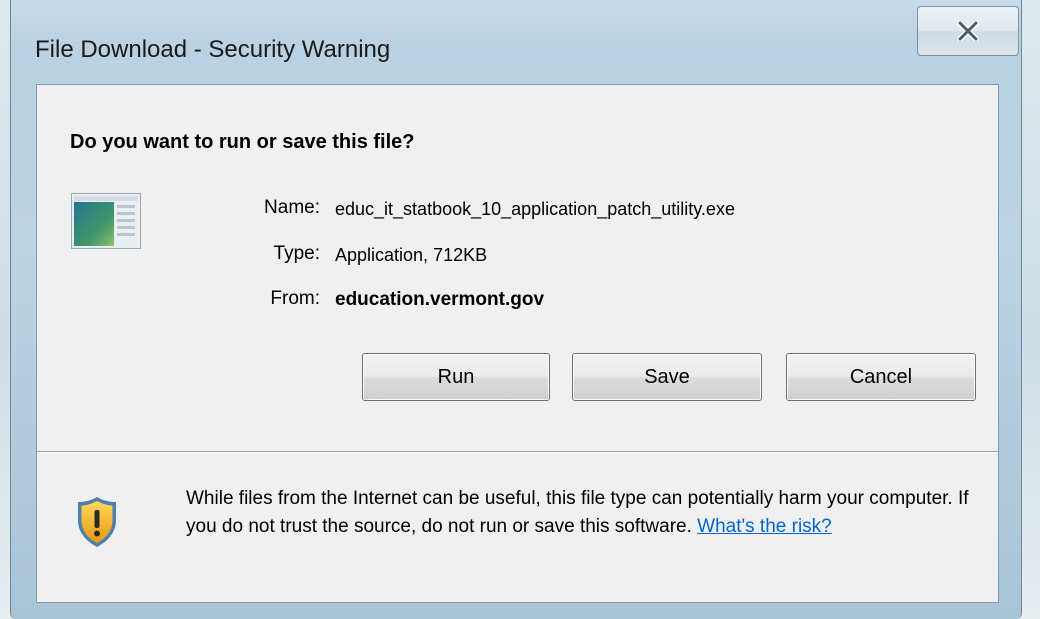 This screenshot has height=619, width=1040. Describe the element at coordinates (440, 299) in the screenshot. I see `source-domain-value: education.vermont.gov` at that location.